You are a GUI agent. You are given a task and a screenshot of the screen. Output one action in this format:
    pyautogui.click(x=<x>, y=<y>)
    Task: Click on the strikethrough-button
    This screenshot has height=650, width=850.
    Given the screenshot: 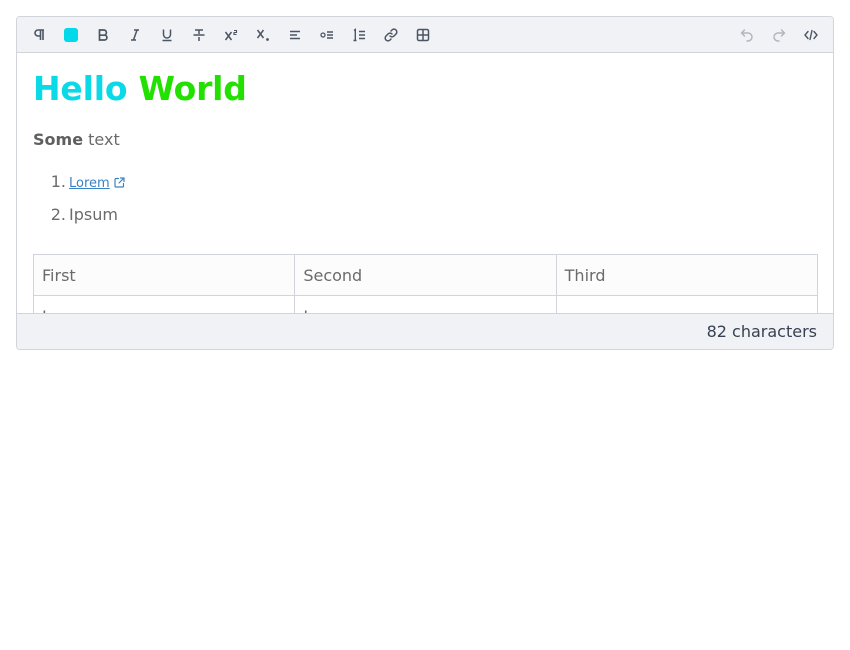 What is the action you would take?
    pyautogui.click(x=199, y=35)
    